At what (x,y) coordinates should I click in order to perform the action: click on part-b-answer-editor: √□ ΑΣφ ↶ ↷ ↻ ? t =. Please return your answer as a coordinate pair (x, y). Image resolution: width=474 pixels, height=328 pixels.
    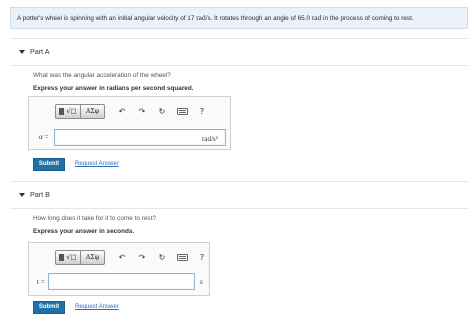
    Looking at the image, I should click on (119, 269).